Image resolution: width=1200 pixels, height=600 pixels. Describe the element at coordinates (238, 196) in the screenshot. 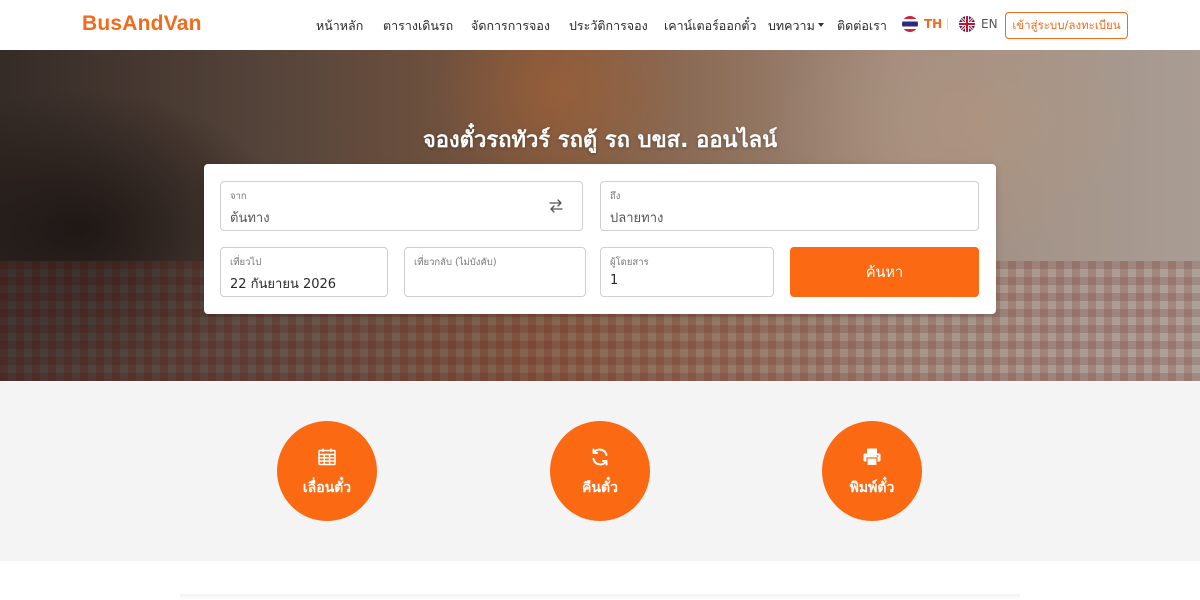

I see `origin-label: จาก` at that location.